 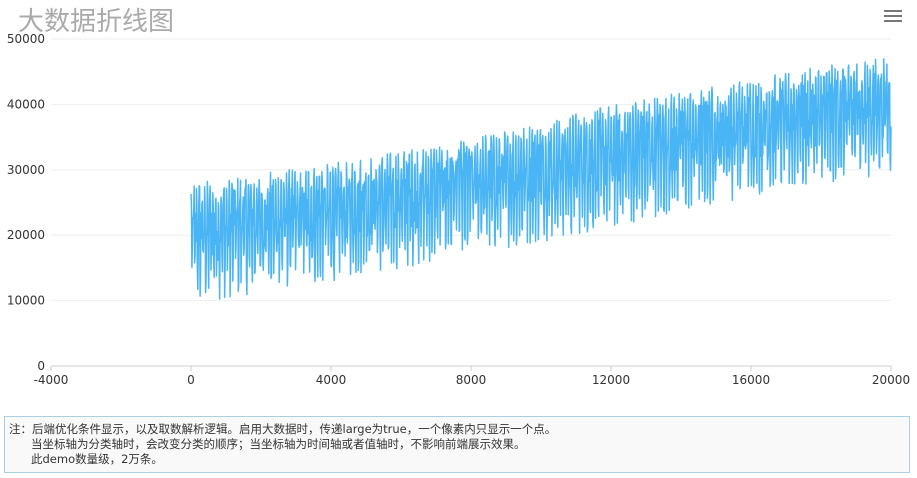 I want to click on x-tick-label-4000: 4000, so click(x=331, y=380).